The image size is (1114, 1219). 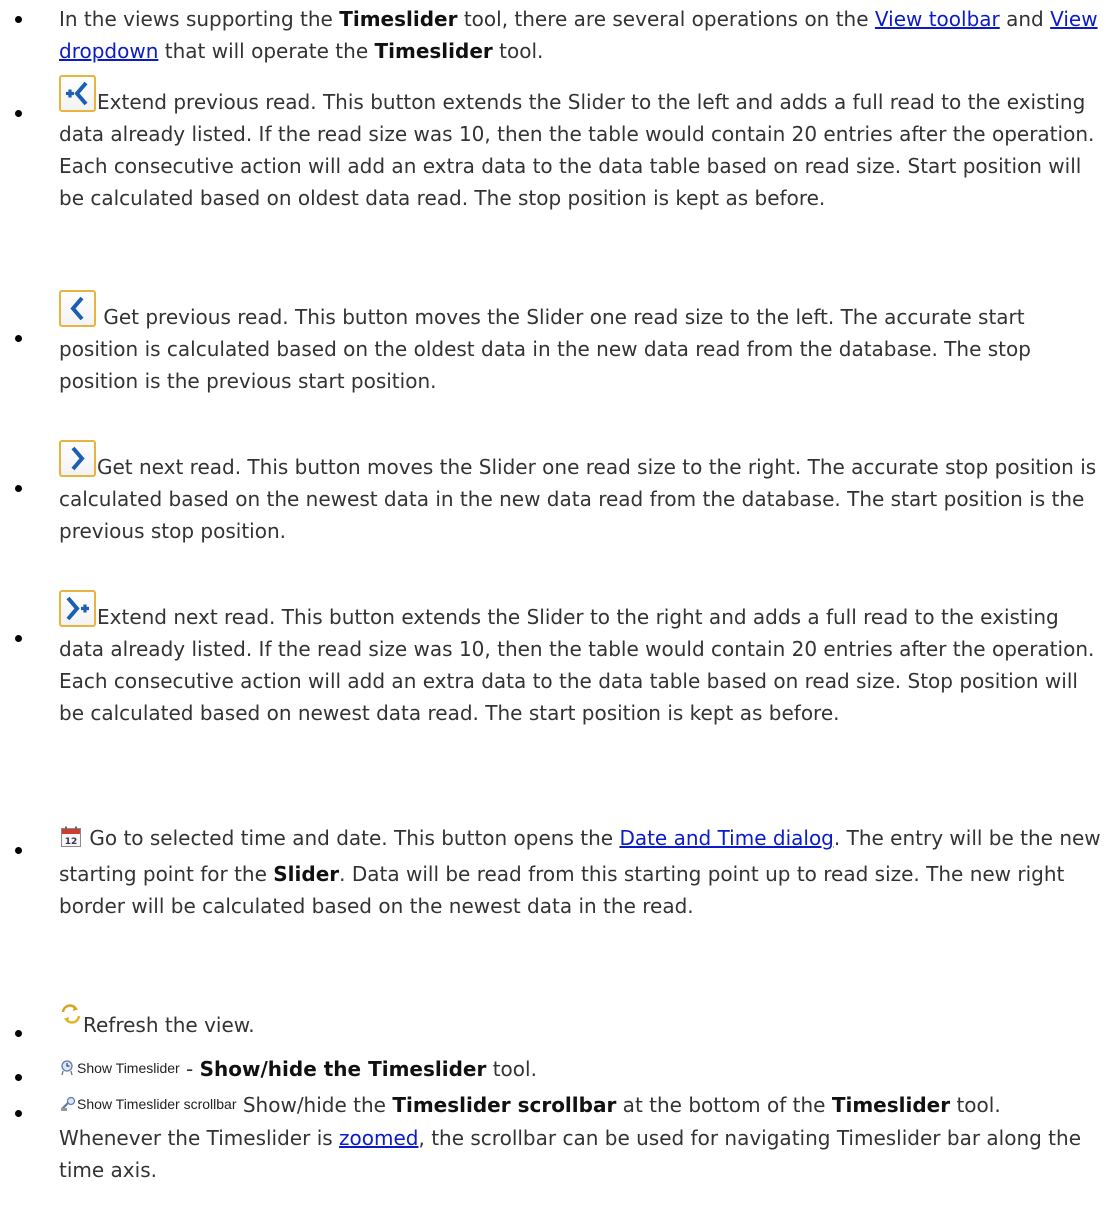 I want to click on svg-text: 12, so click(x=71, y=842).